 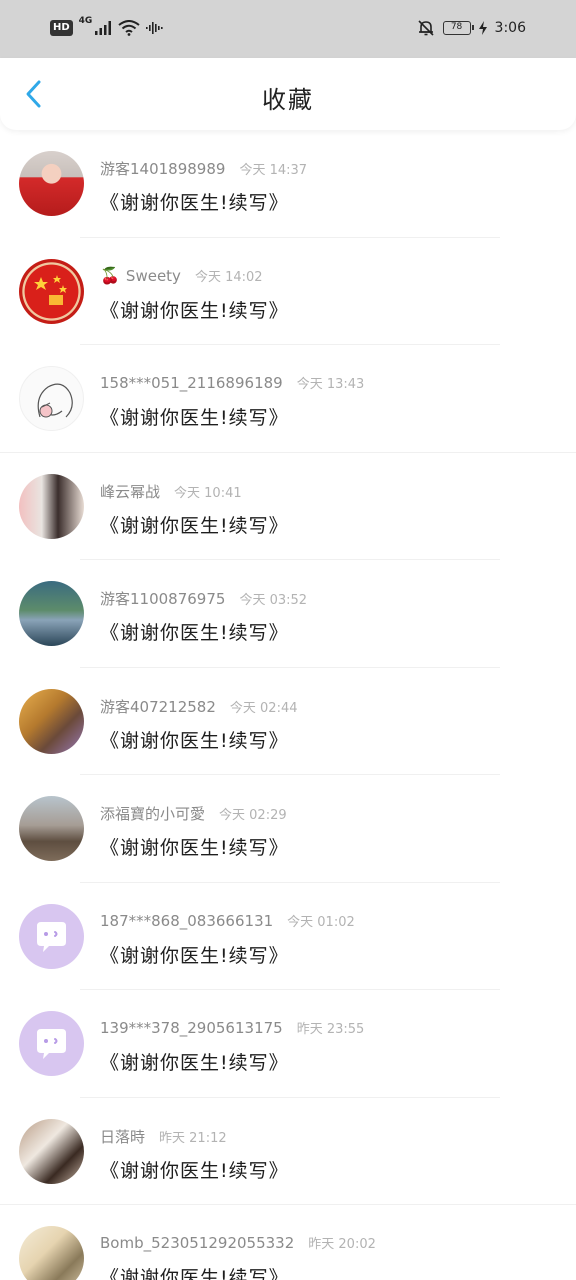 I want to click on username: 峰云幂战, so click(x=130, y=491).